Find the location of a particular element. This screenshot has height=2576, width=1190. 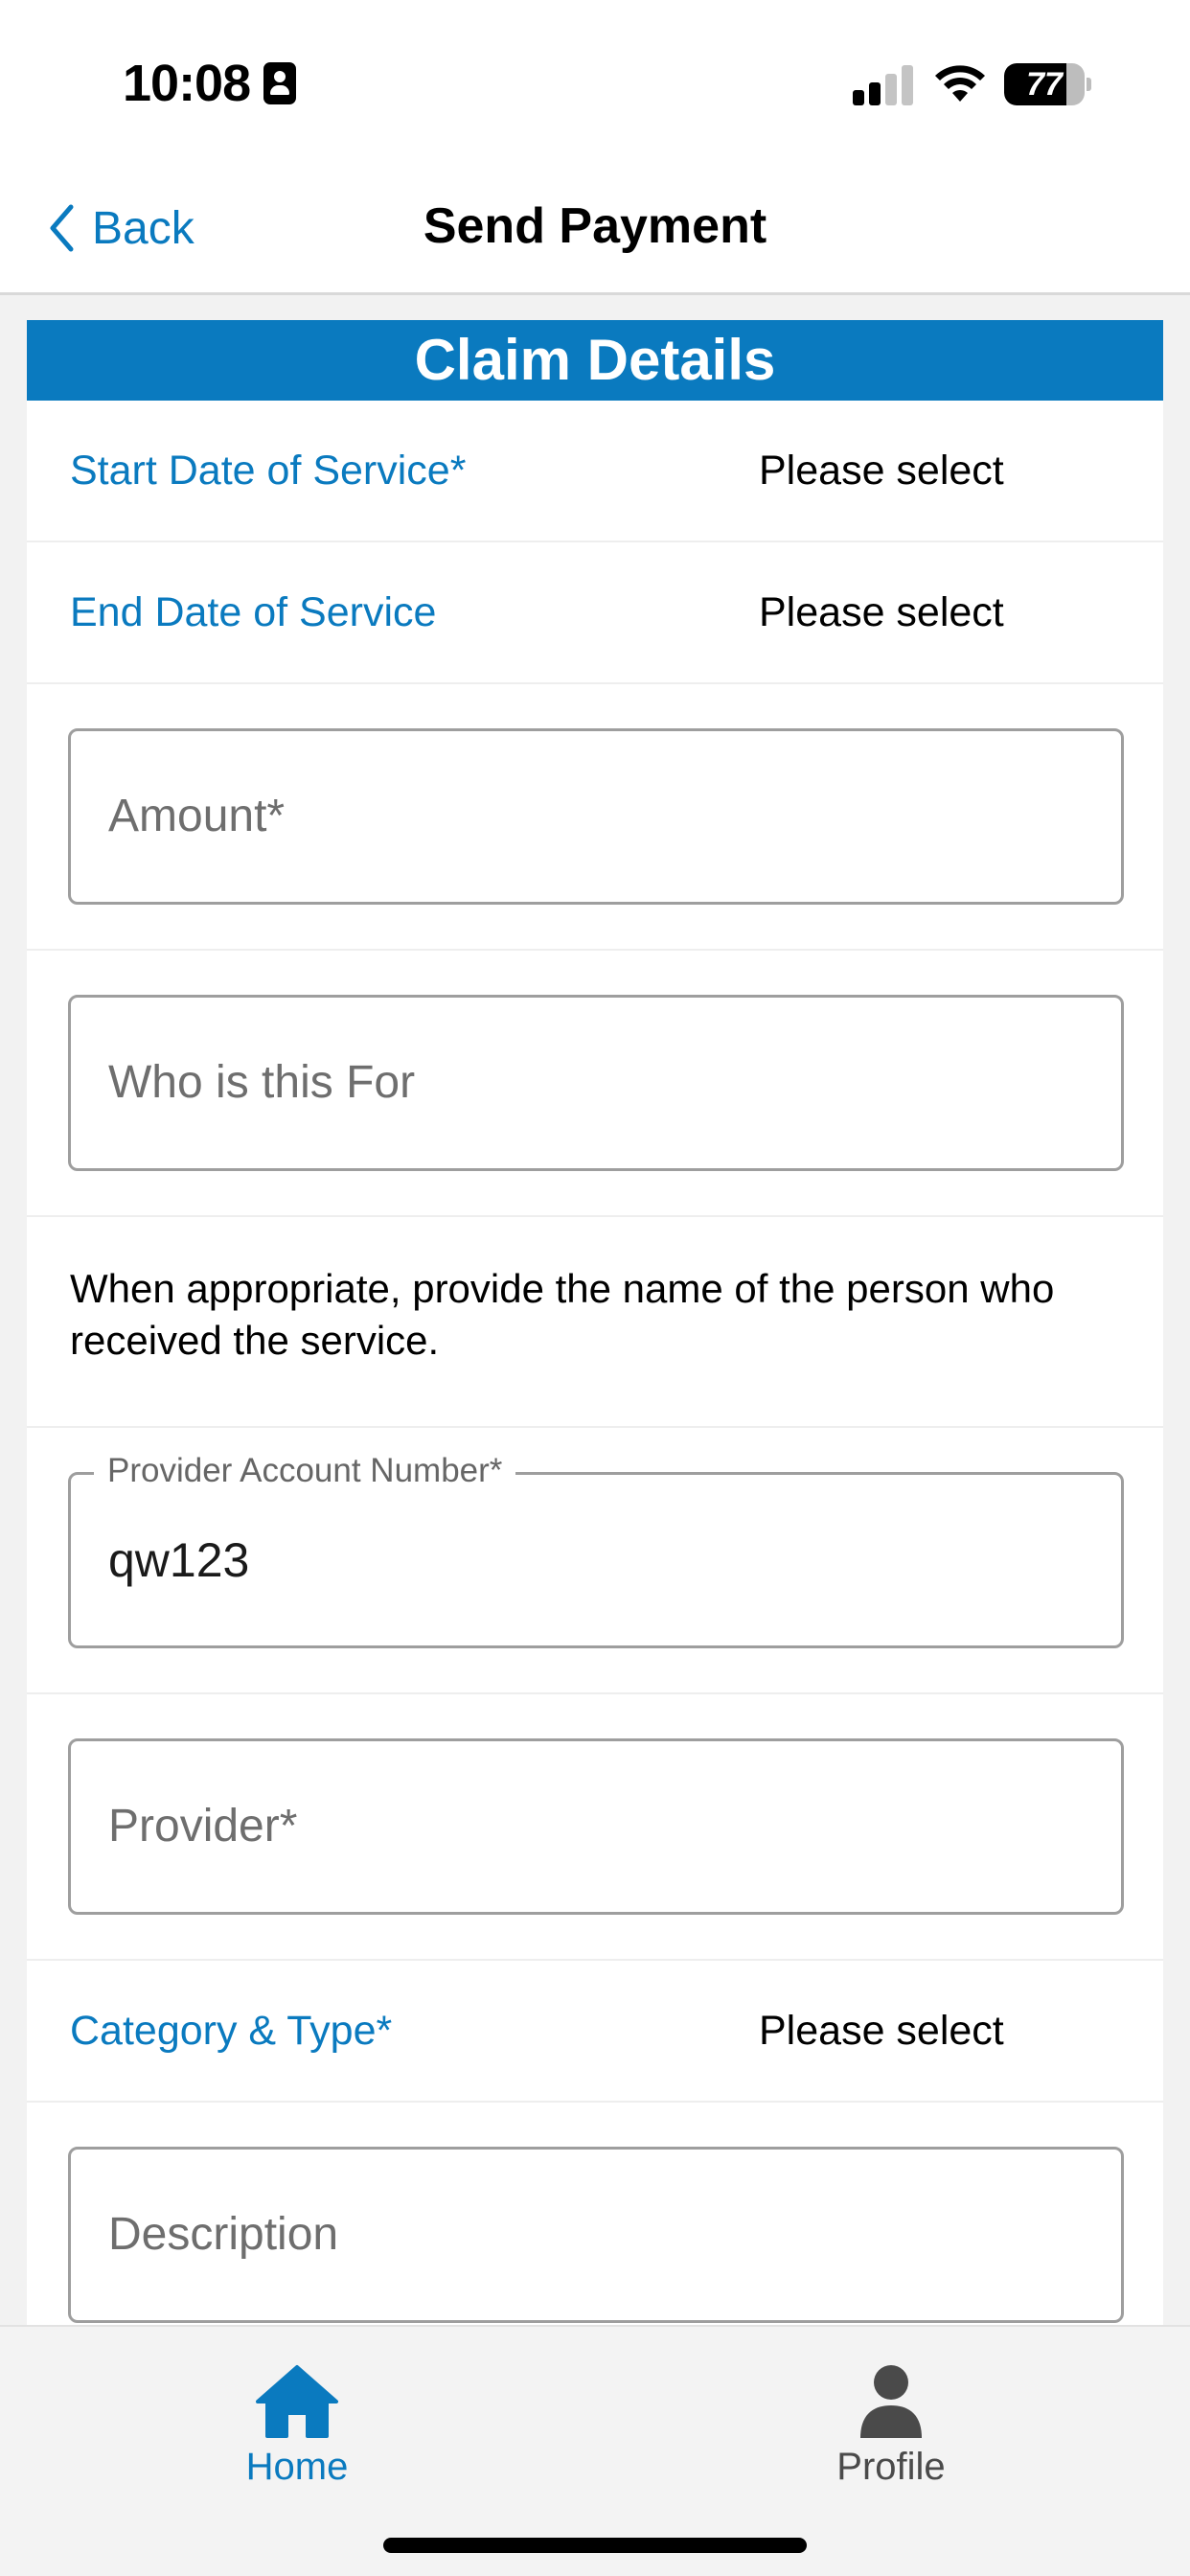

battery-level: 77 is located at coordinates (1044, 85).